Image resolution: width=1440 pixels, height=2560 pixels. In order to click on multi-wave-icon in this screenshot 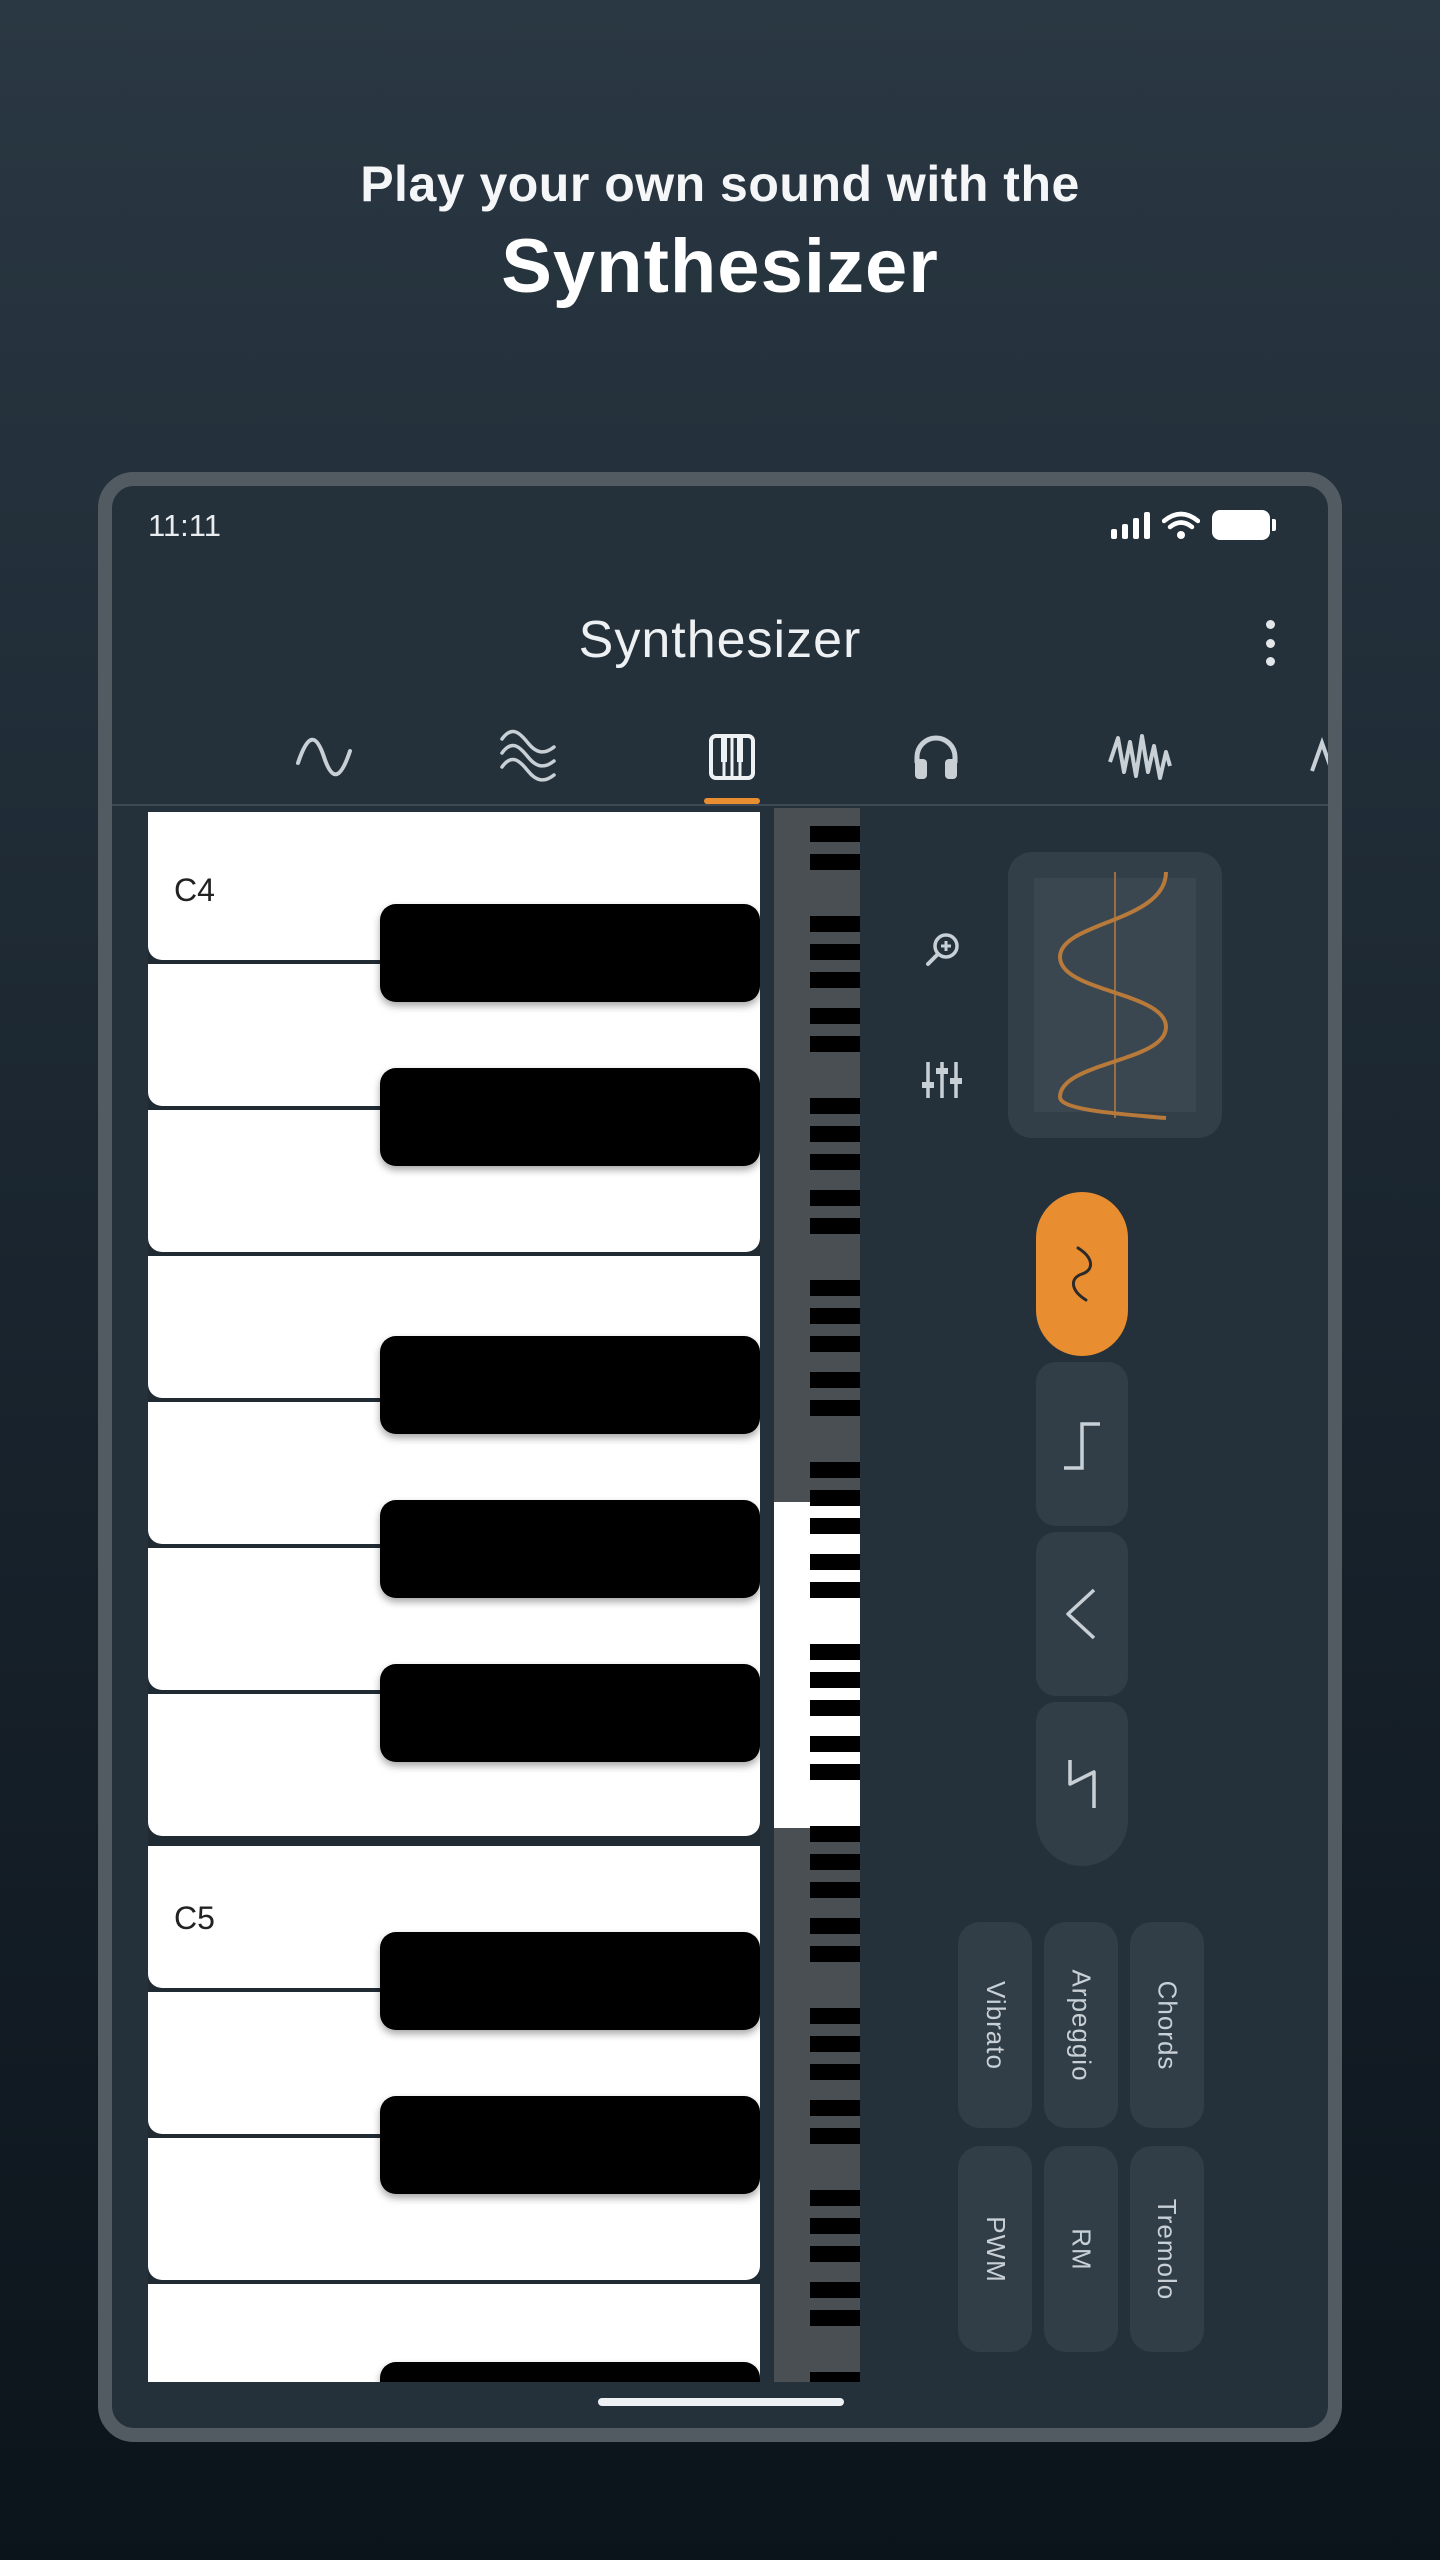, I will do `click(528, 755)`.